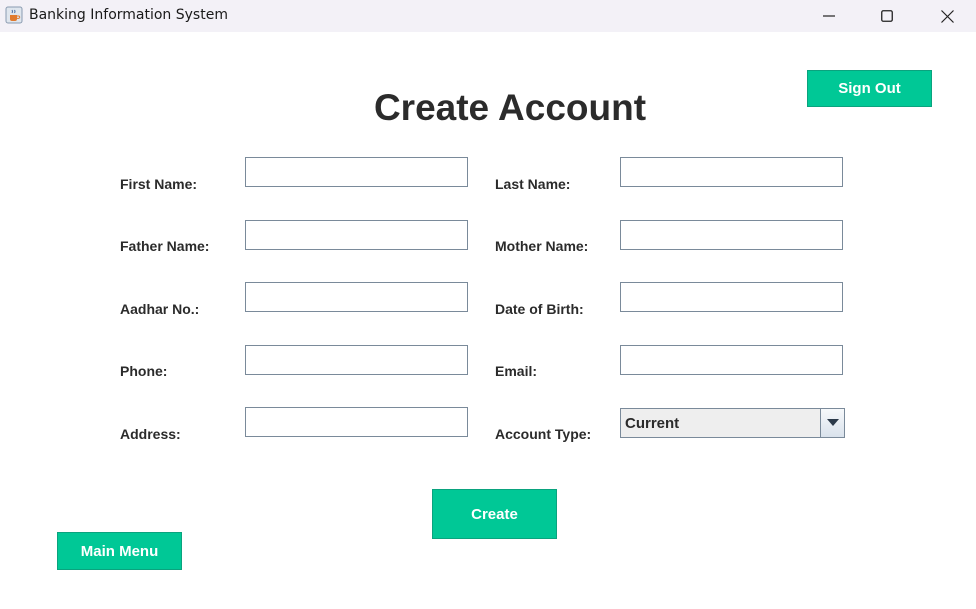 The width and height of the screenshot is (976, 609). I want to click on java-coffee-icon, so click(14, 15).